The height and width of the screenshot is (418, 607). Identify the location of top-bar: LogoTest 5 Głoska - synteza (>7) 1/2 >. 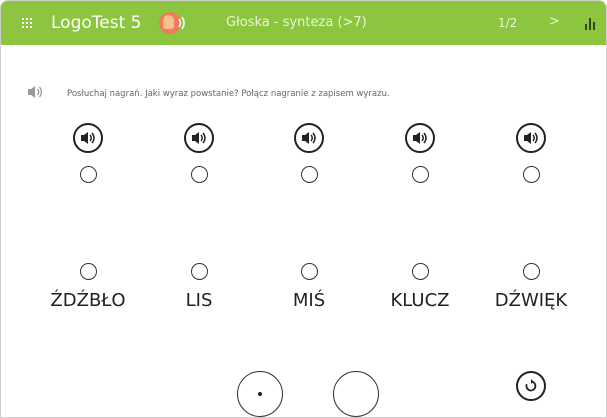
(303, 23).